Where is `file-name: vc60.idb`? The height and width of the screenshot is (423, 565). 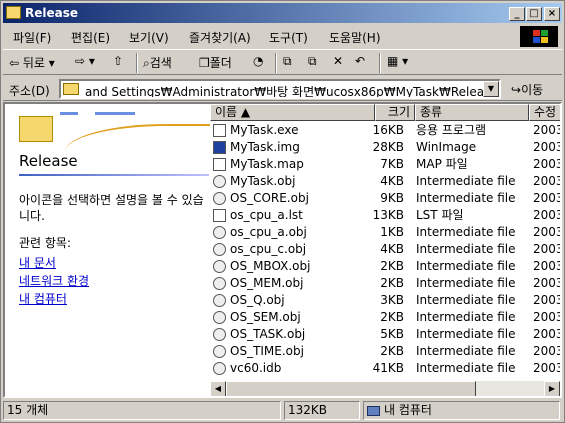 file-name: vc60.idb is located at coordinates (256, 368).